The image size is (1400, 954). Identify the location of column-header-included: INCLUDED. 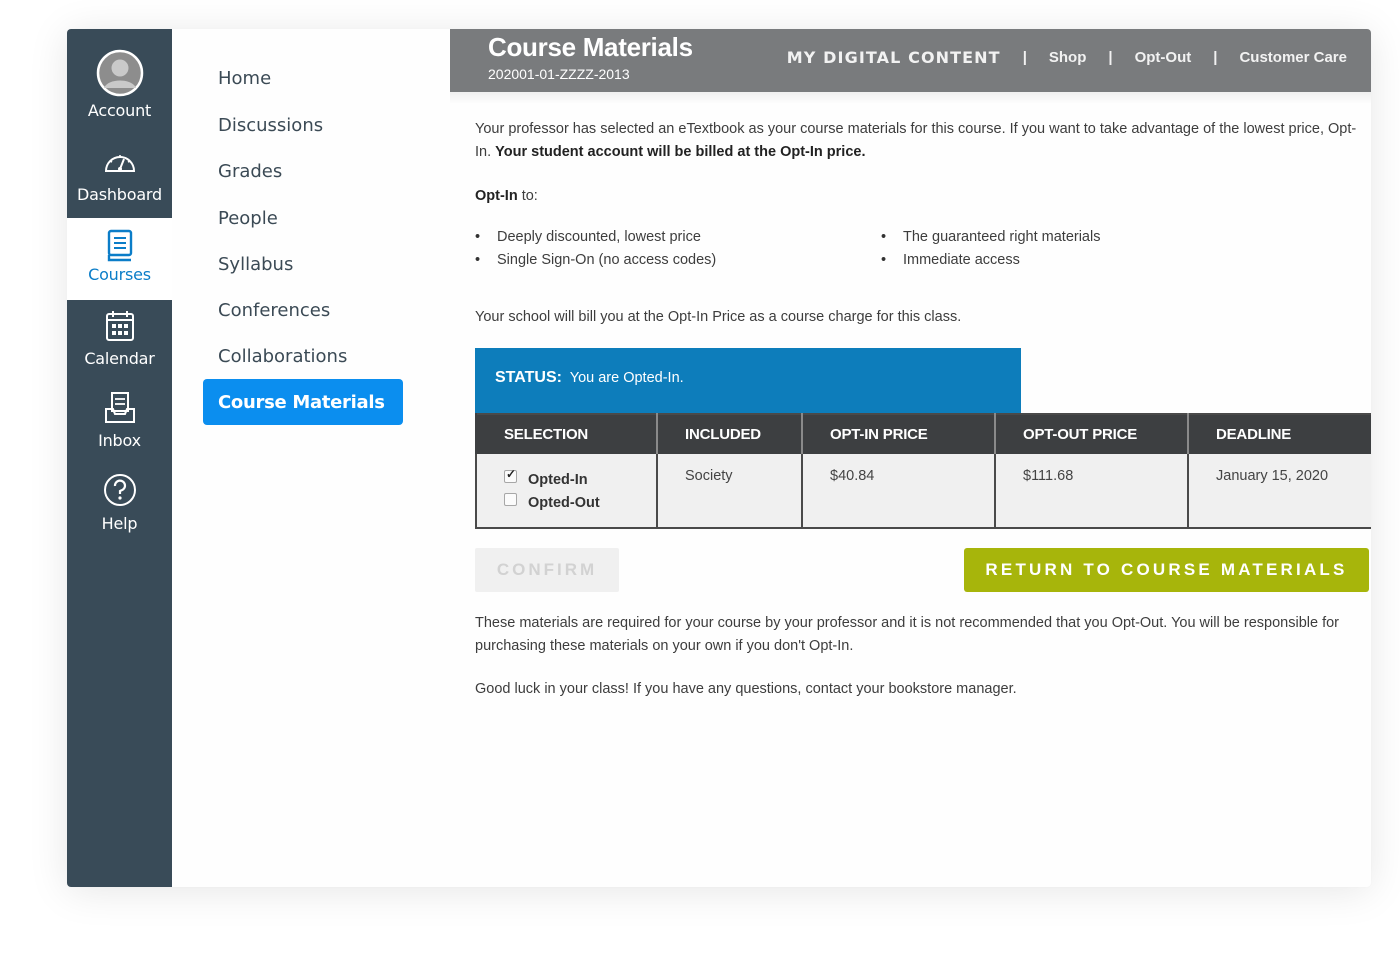
(729, 434).